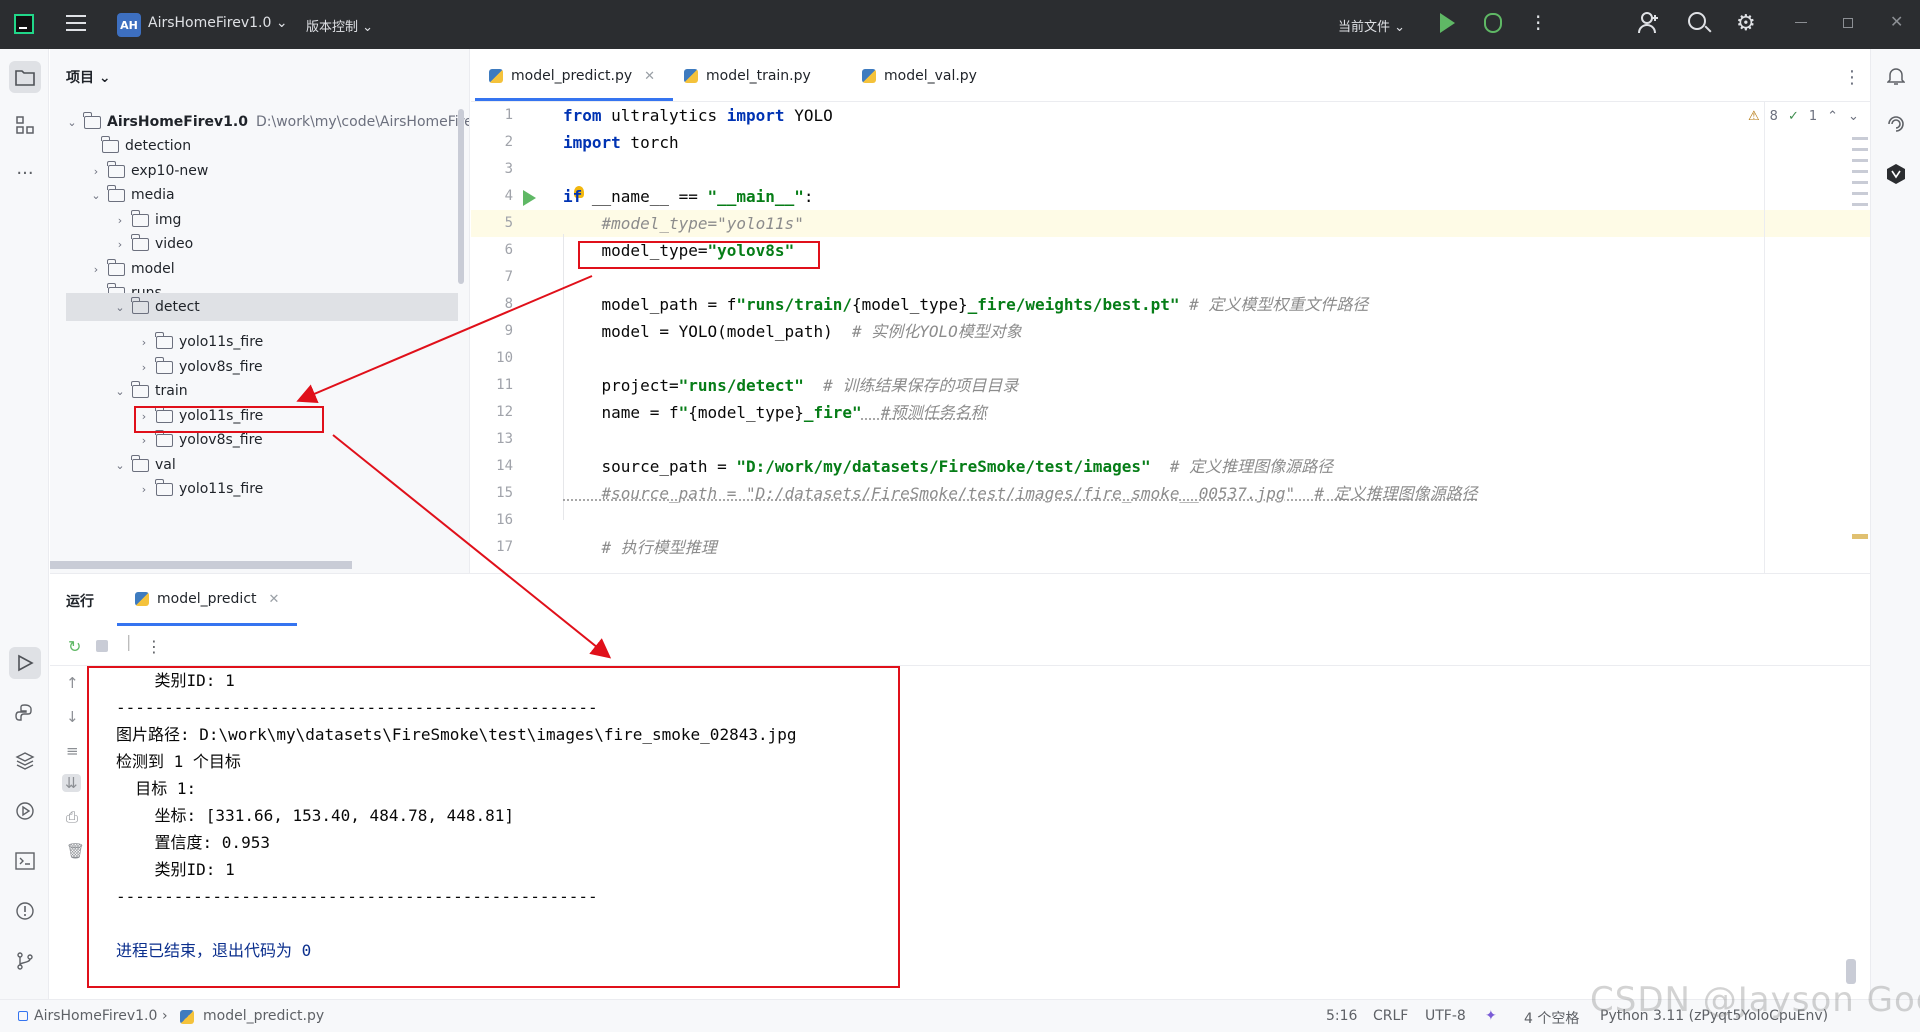 The image size is (1920, 1032). I want to click on annotation-arrow-to-console, so click(472, 546).